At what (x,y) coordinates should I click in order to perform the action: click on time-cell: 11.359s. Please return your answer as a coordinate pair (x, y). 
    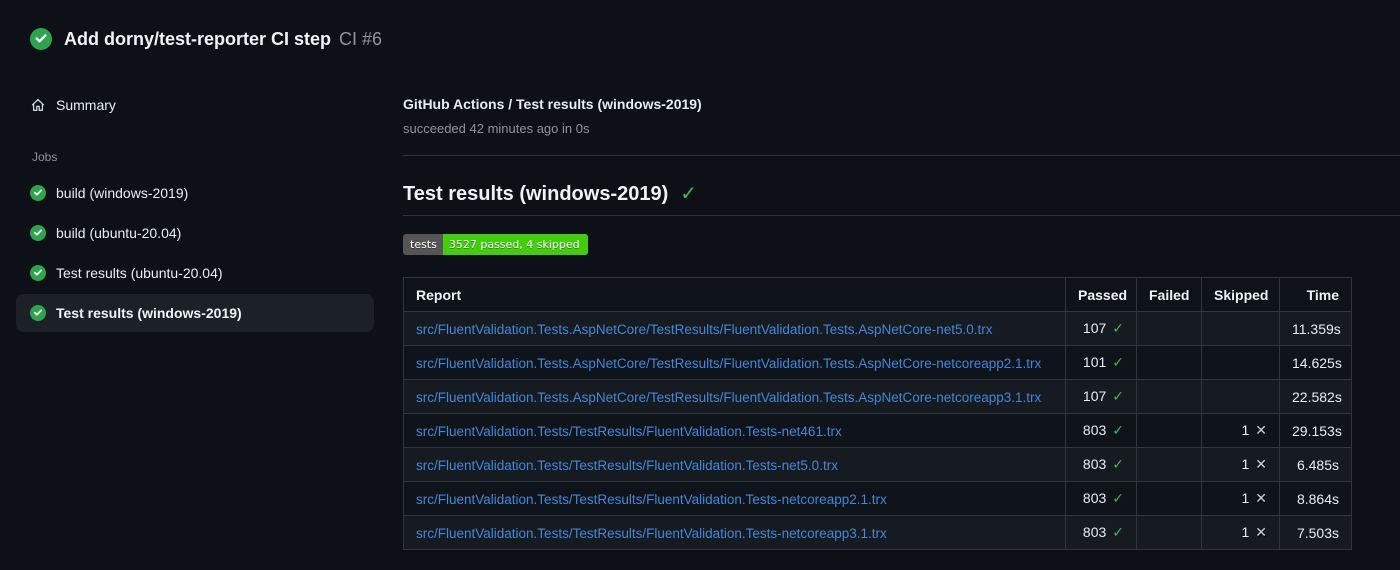
    Looking at the image, I should click on (1315, 328).